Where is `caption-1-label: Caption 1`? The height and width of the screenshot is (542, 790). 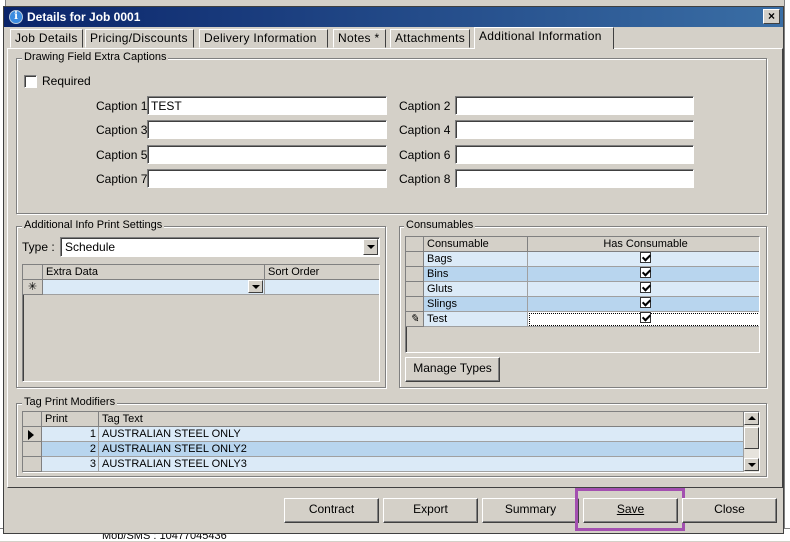
caption-1-label: Caption 1 is located at coordinates (122, 106).